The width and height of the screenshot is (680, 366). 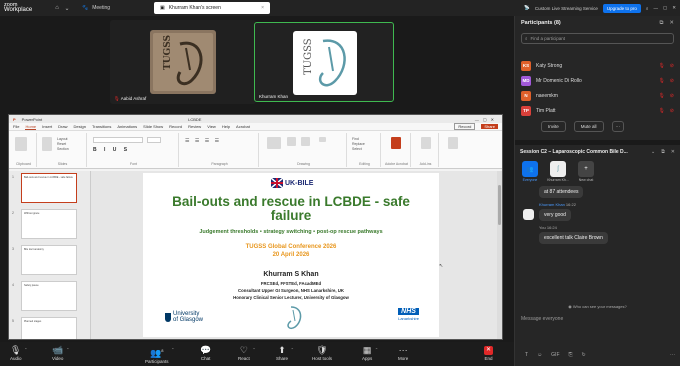 I want to click on menu-help: Help, so click(x=226, y=126).